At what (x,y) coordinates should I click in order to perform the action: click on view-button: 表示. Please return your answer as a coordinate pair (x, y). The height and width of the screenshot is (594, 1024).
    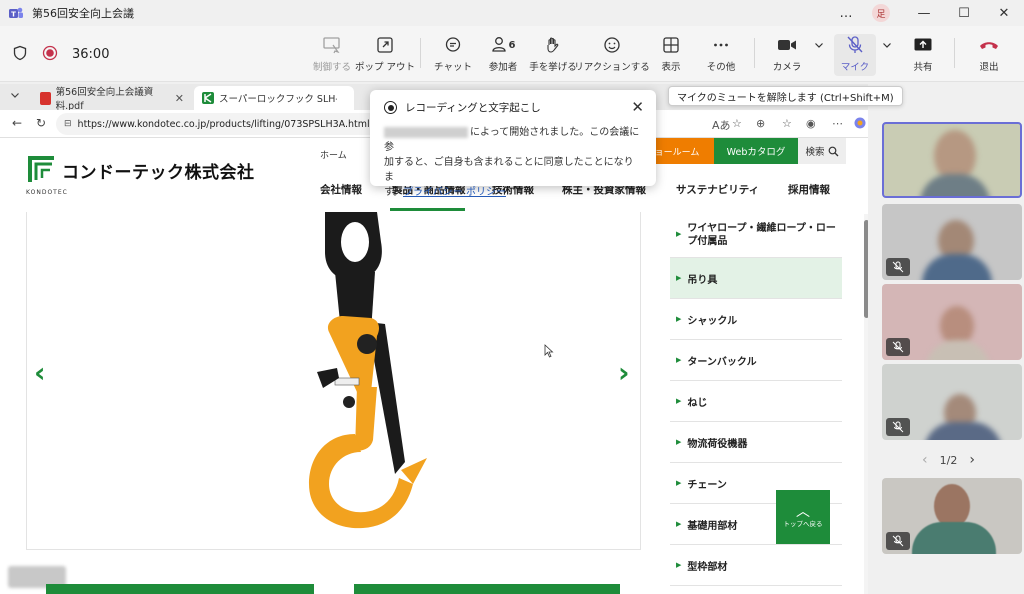
    Looking at the image, I should click on (671, 55).